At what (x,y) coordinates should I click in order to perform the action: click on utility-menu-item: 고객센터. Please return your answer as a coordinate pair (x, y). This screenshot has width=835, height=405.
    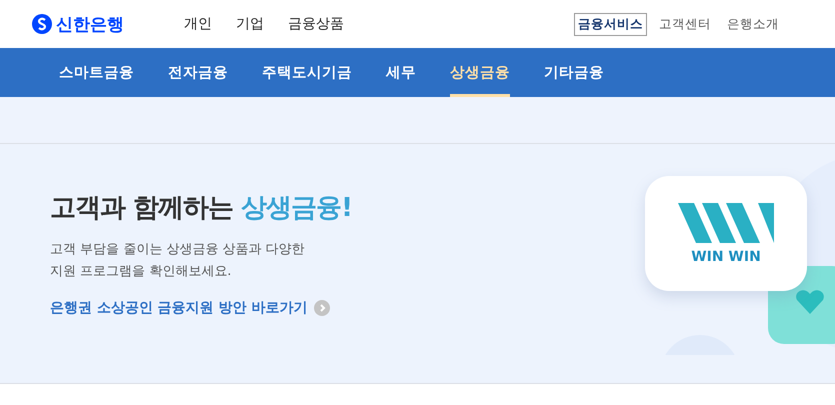
    Looking at the image, I should click on (685, 24).